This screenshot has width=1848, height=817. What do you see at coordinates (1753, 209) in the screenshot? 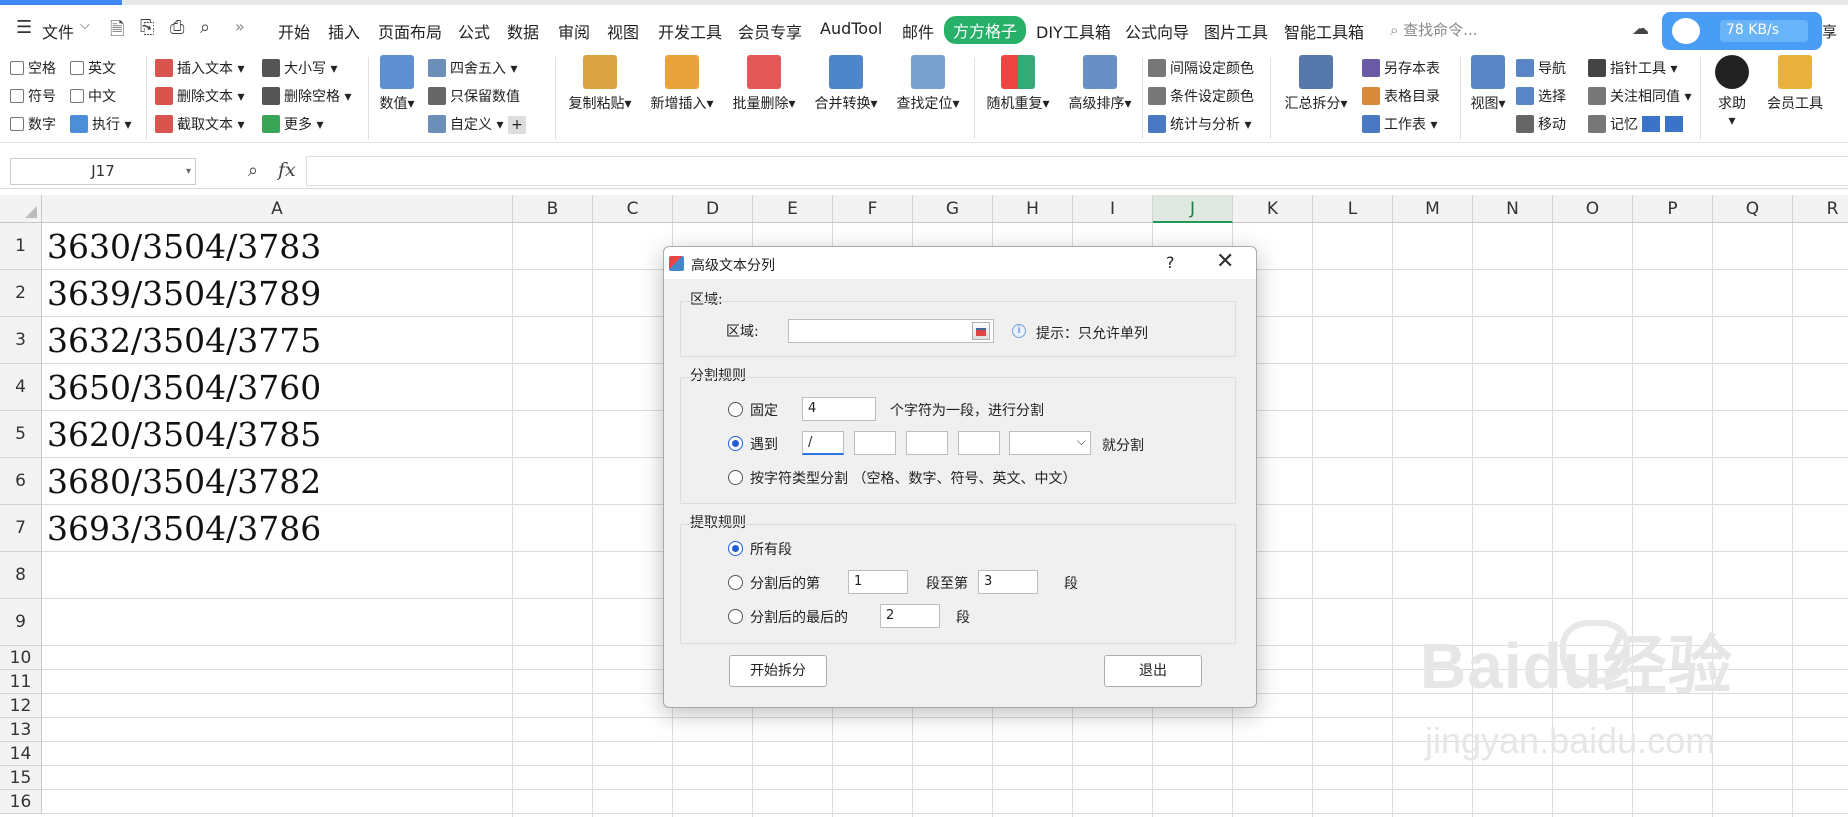
I see `column-header-q: Q` at bounding box center [1753, 209].